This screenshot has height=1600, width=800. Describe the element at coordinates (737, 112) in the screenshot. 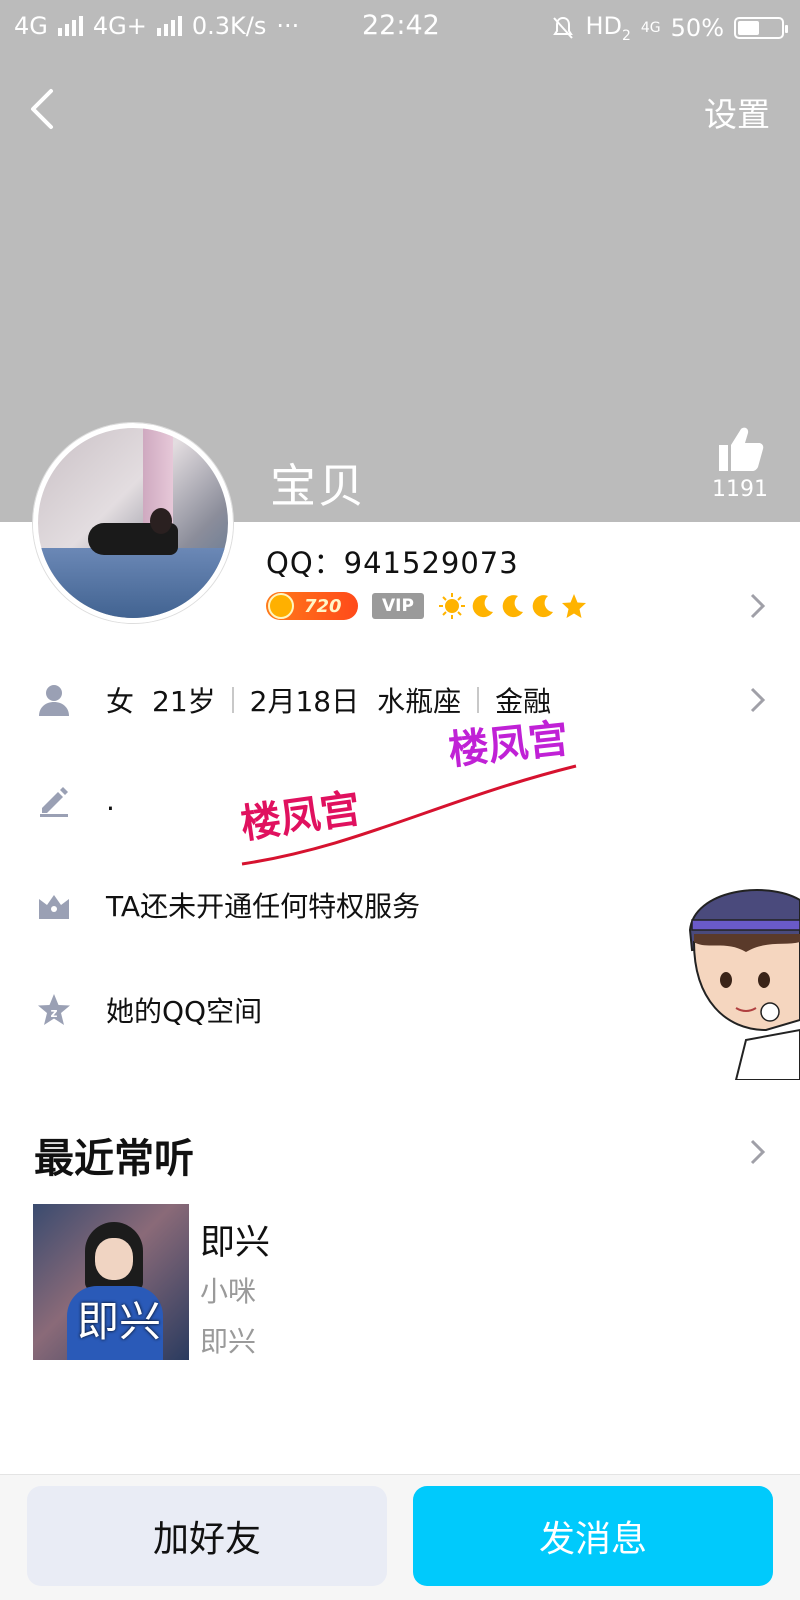

I see `settings-button: 设置` at that location.